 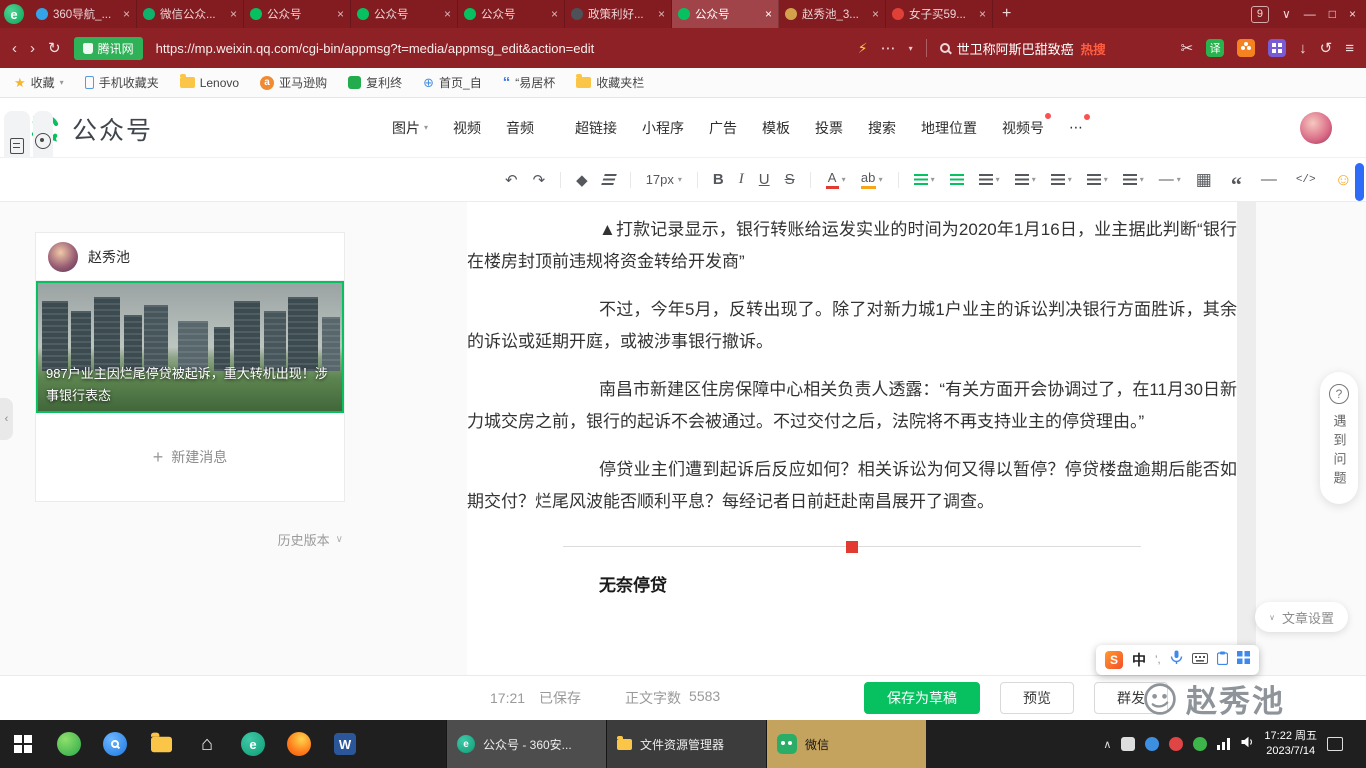 What do you see at coordinates (663, 128) in the screenshot?
I see `menu-item-miniprogram: 小程序` at bounding box center [663, 128].